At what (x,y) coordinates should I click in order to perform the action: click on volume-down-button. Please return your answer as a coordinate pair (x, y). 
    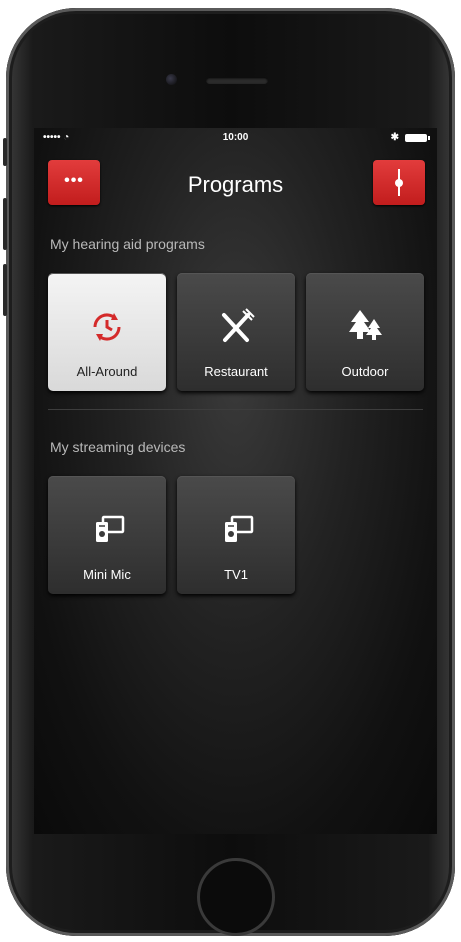
    Looking at the image, I should click on (5, 290).